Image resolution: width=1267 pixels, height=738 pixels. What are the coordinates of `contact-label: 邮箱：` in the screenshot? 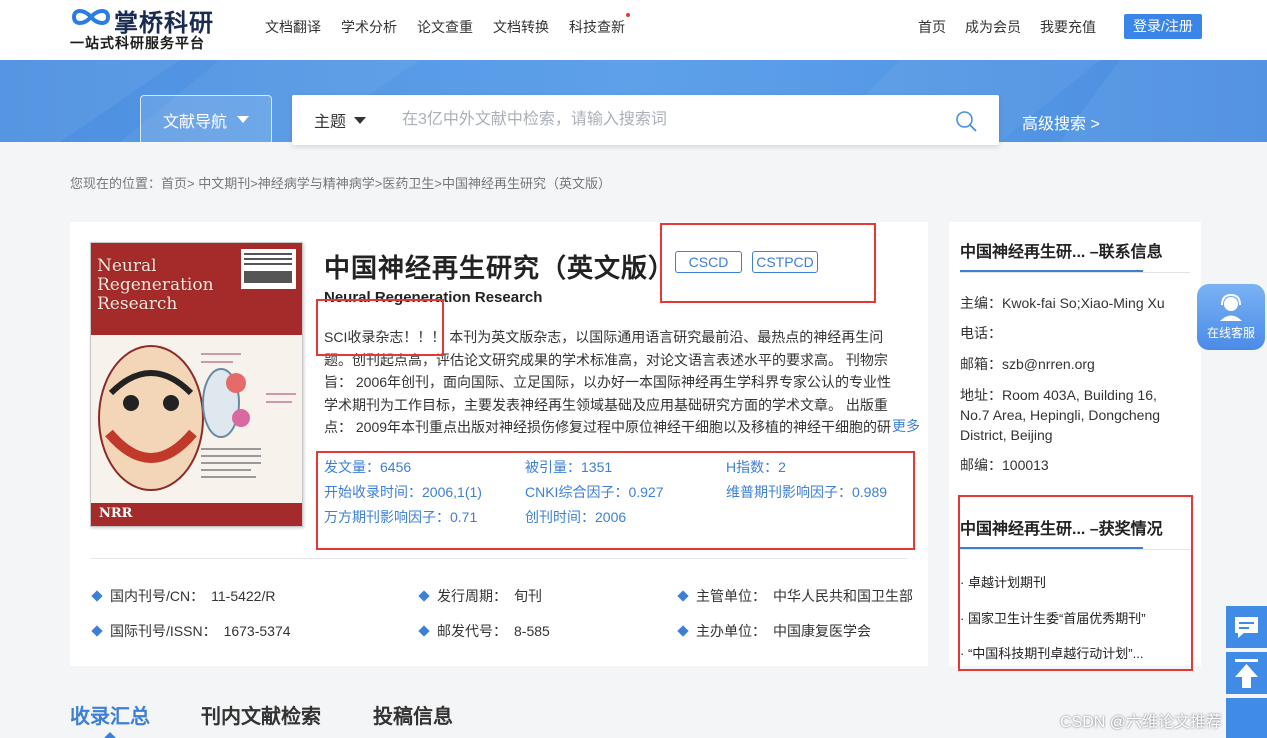 It's located at (981, 364).